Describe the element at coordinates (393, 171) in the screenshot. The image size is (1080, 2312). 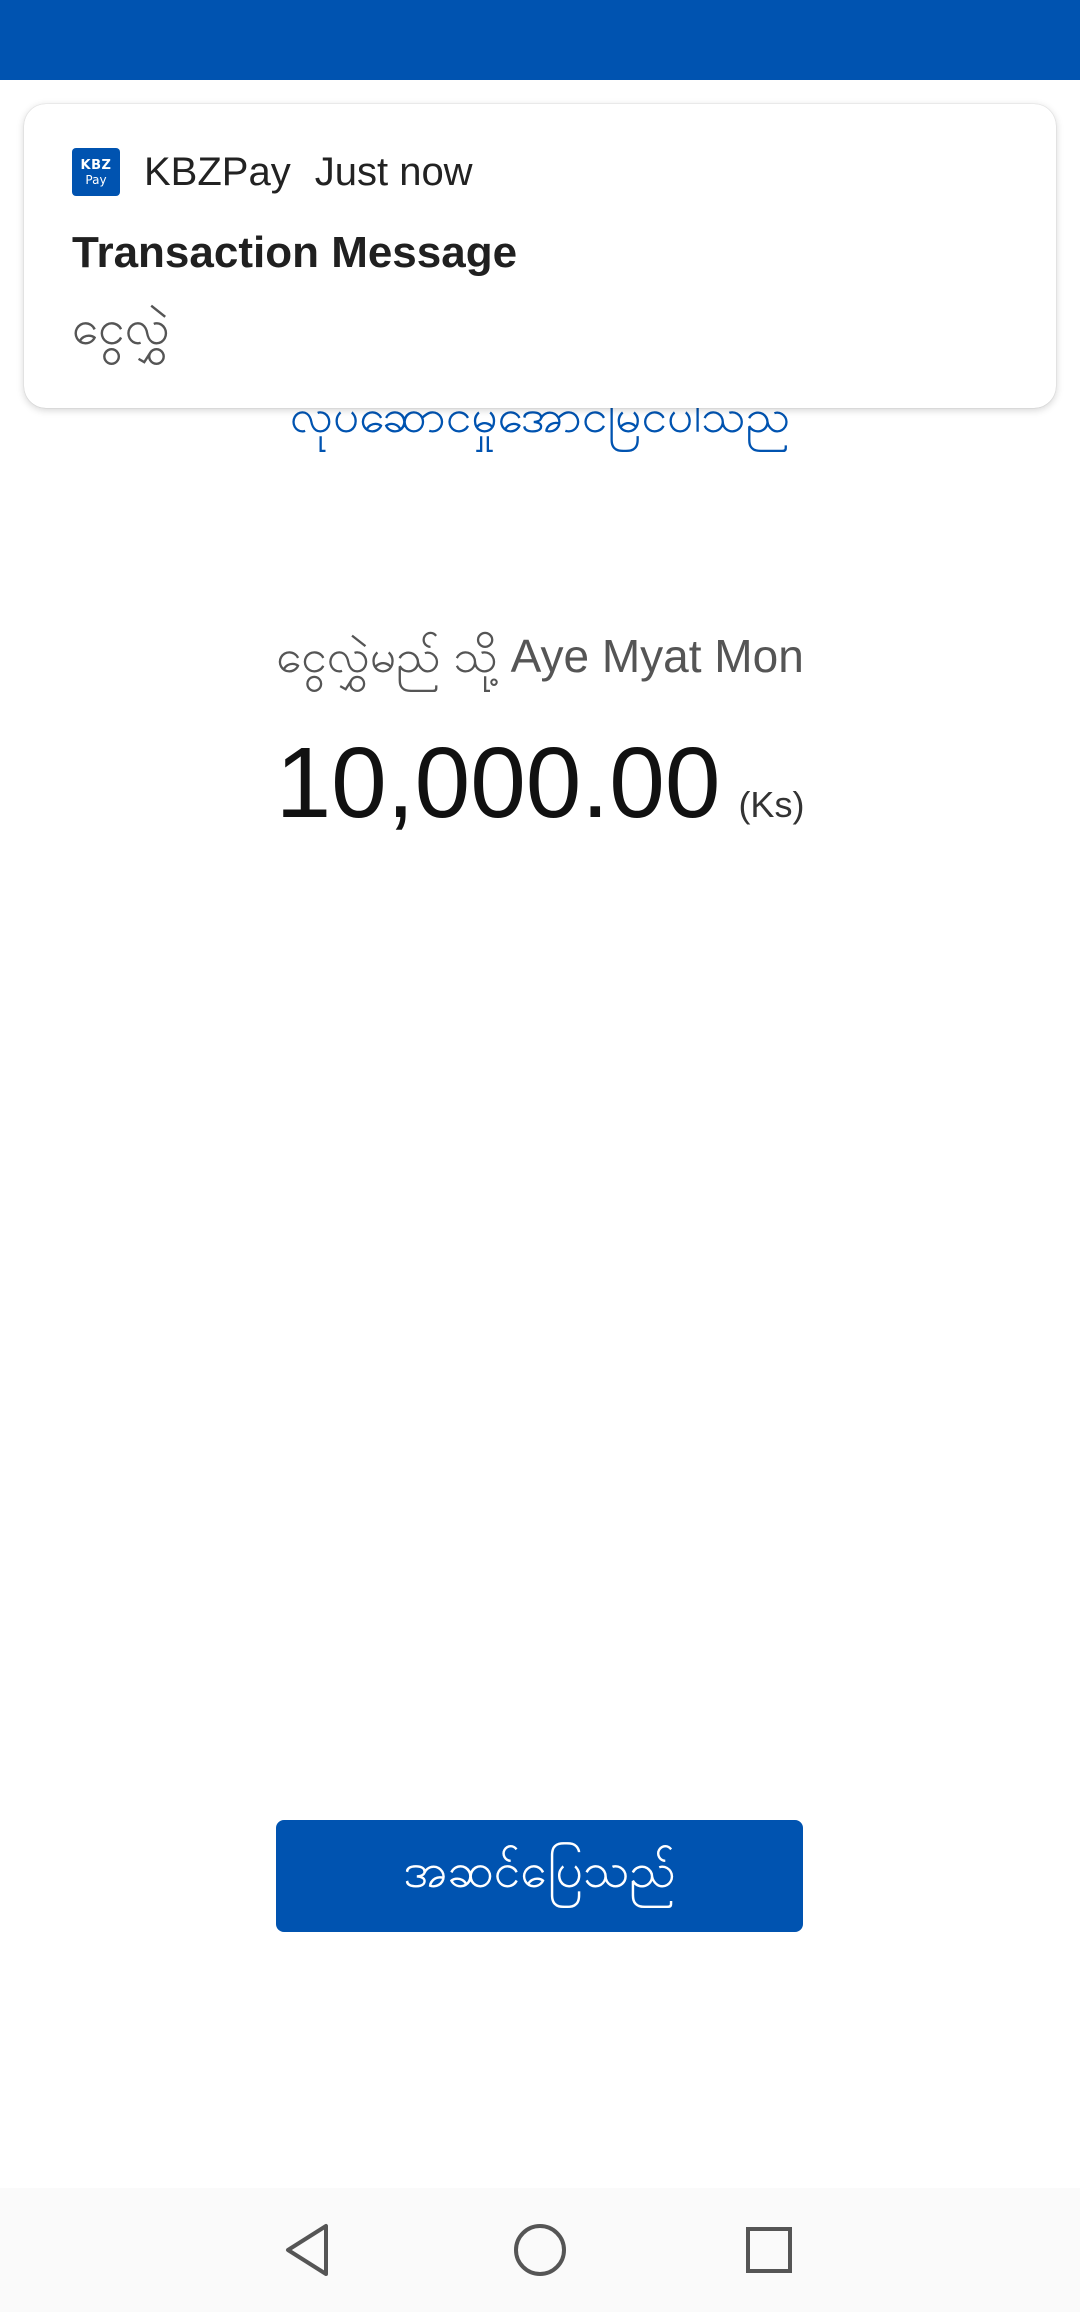
I see `notification-time: Just now` at that location.